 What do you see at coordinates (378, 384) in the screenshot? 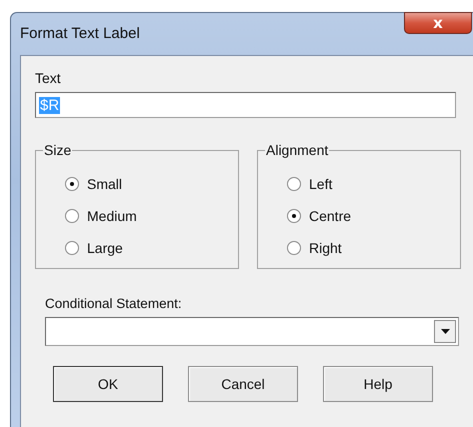
I see `dialog-button: Help` at bounding box center [378, 384].